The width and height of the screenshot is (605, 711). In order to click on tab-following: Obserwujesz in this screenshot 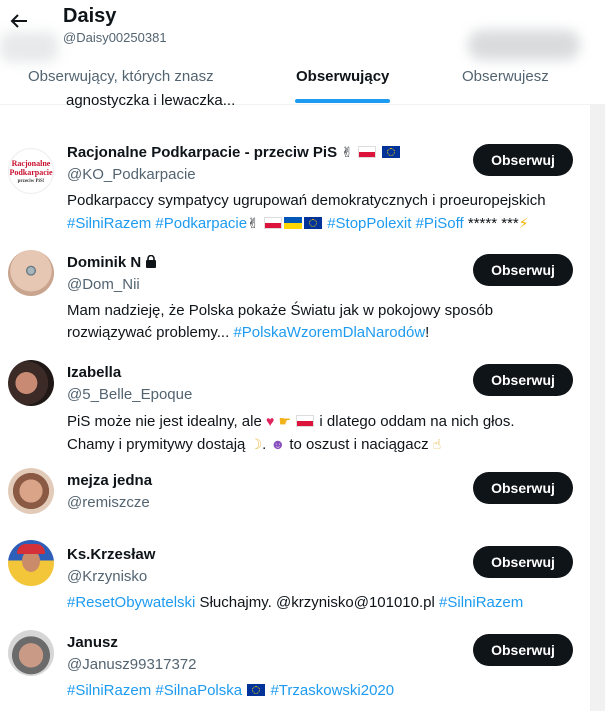, I will do `click(505, 76)`.